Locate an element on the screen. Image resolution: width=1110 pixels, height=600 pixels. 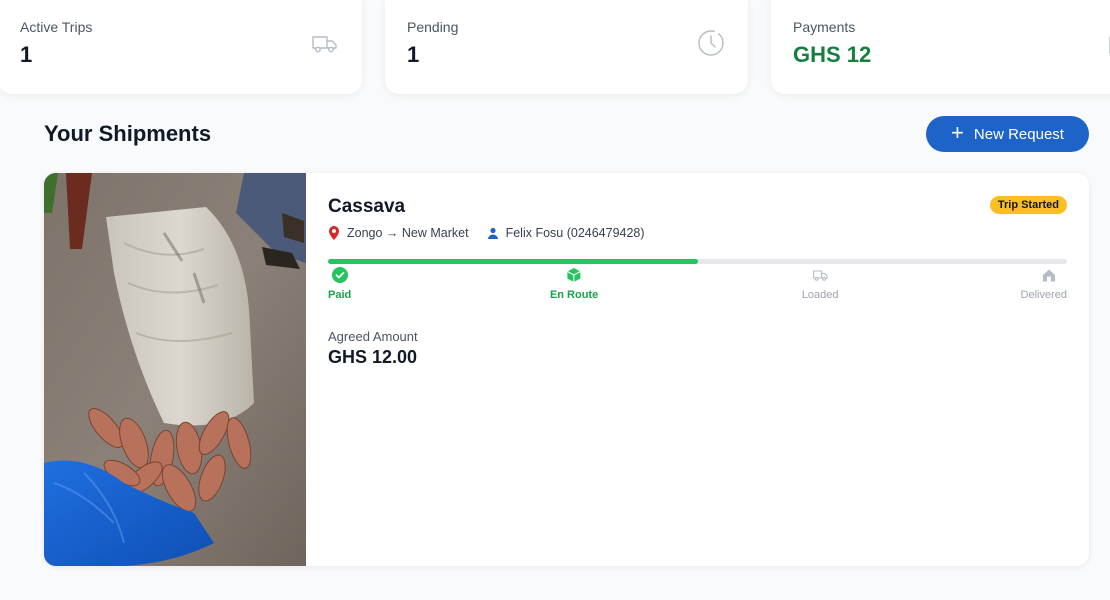
plus-icon: + is located at coordinates (957, 132).